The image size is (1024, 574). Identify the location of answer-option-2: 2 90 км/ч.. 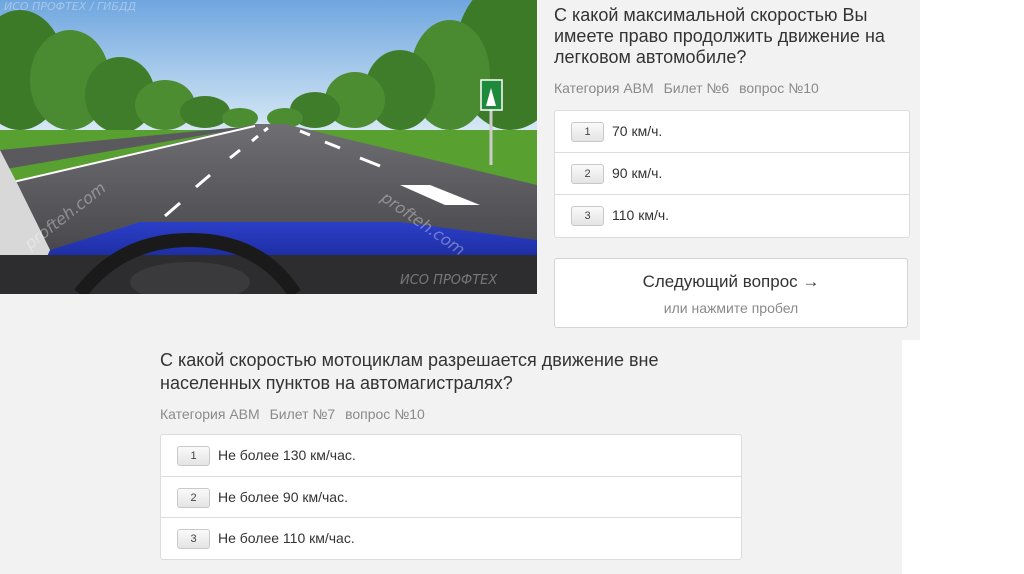
(732, 174).